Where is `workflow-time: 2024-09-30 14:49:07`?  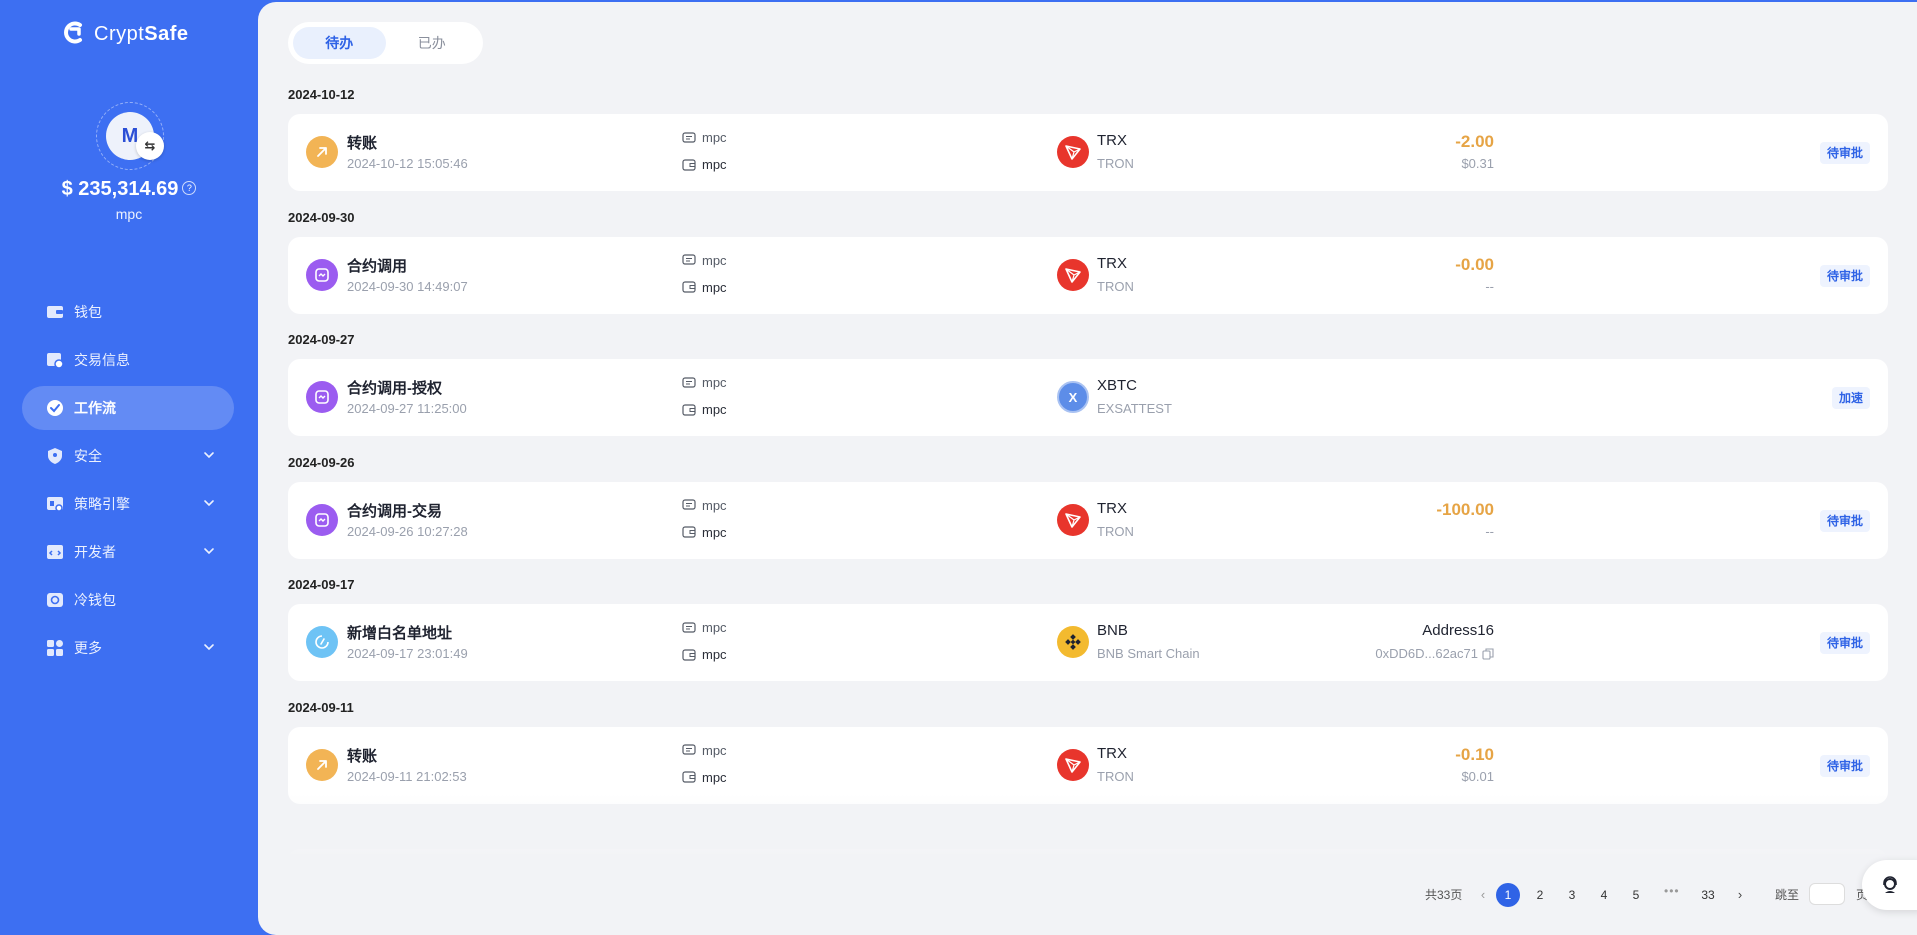 workflow-time: 2024-09-30 14:49:07 is located at coordinates (407, 286).